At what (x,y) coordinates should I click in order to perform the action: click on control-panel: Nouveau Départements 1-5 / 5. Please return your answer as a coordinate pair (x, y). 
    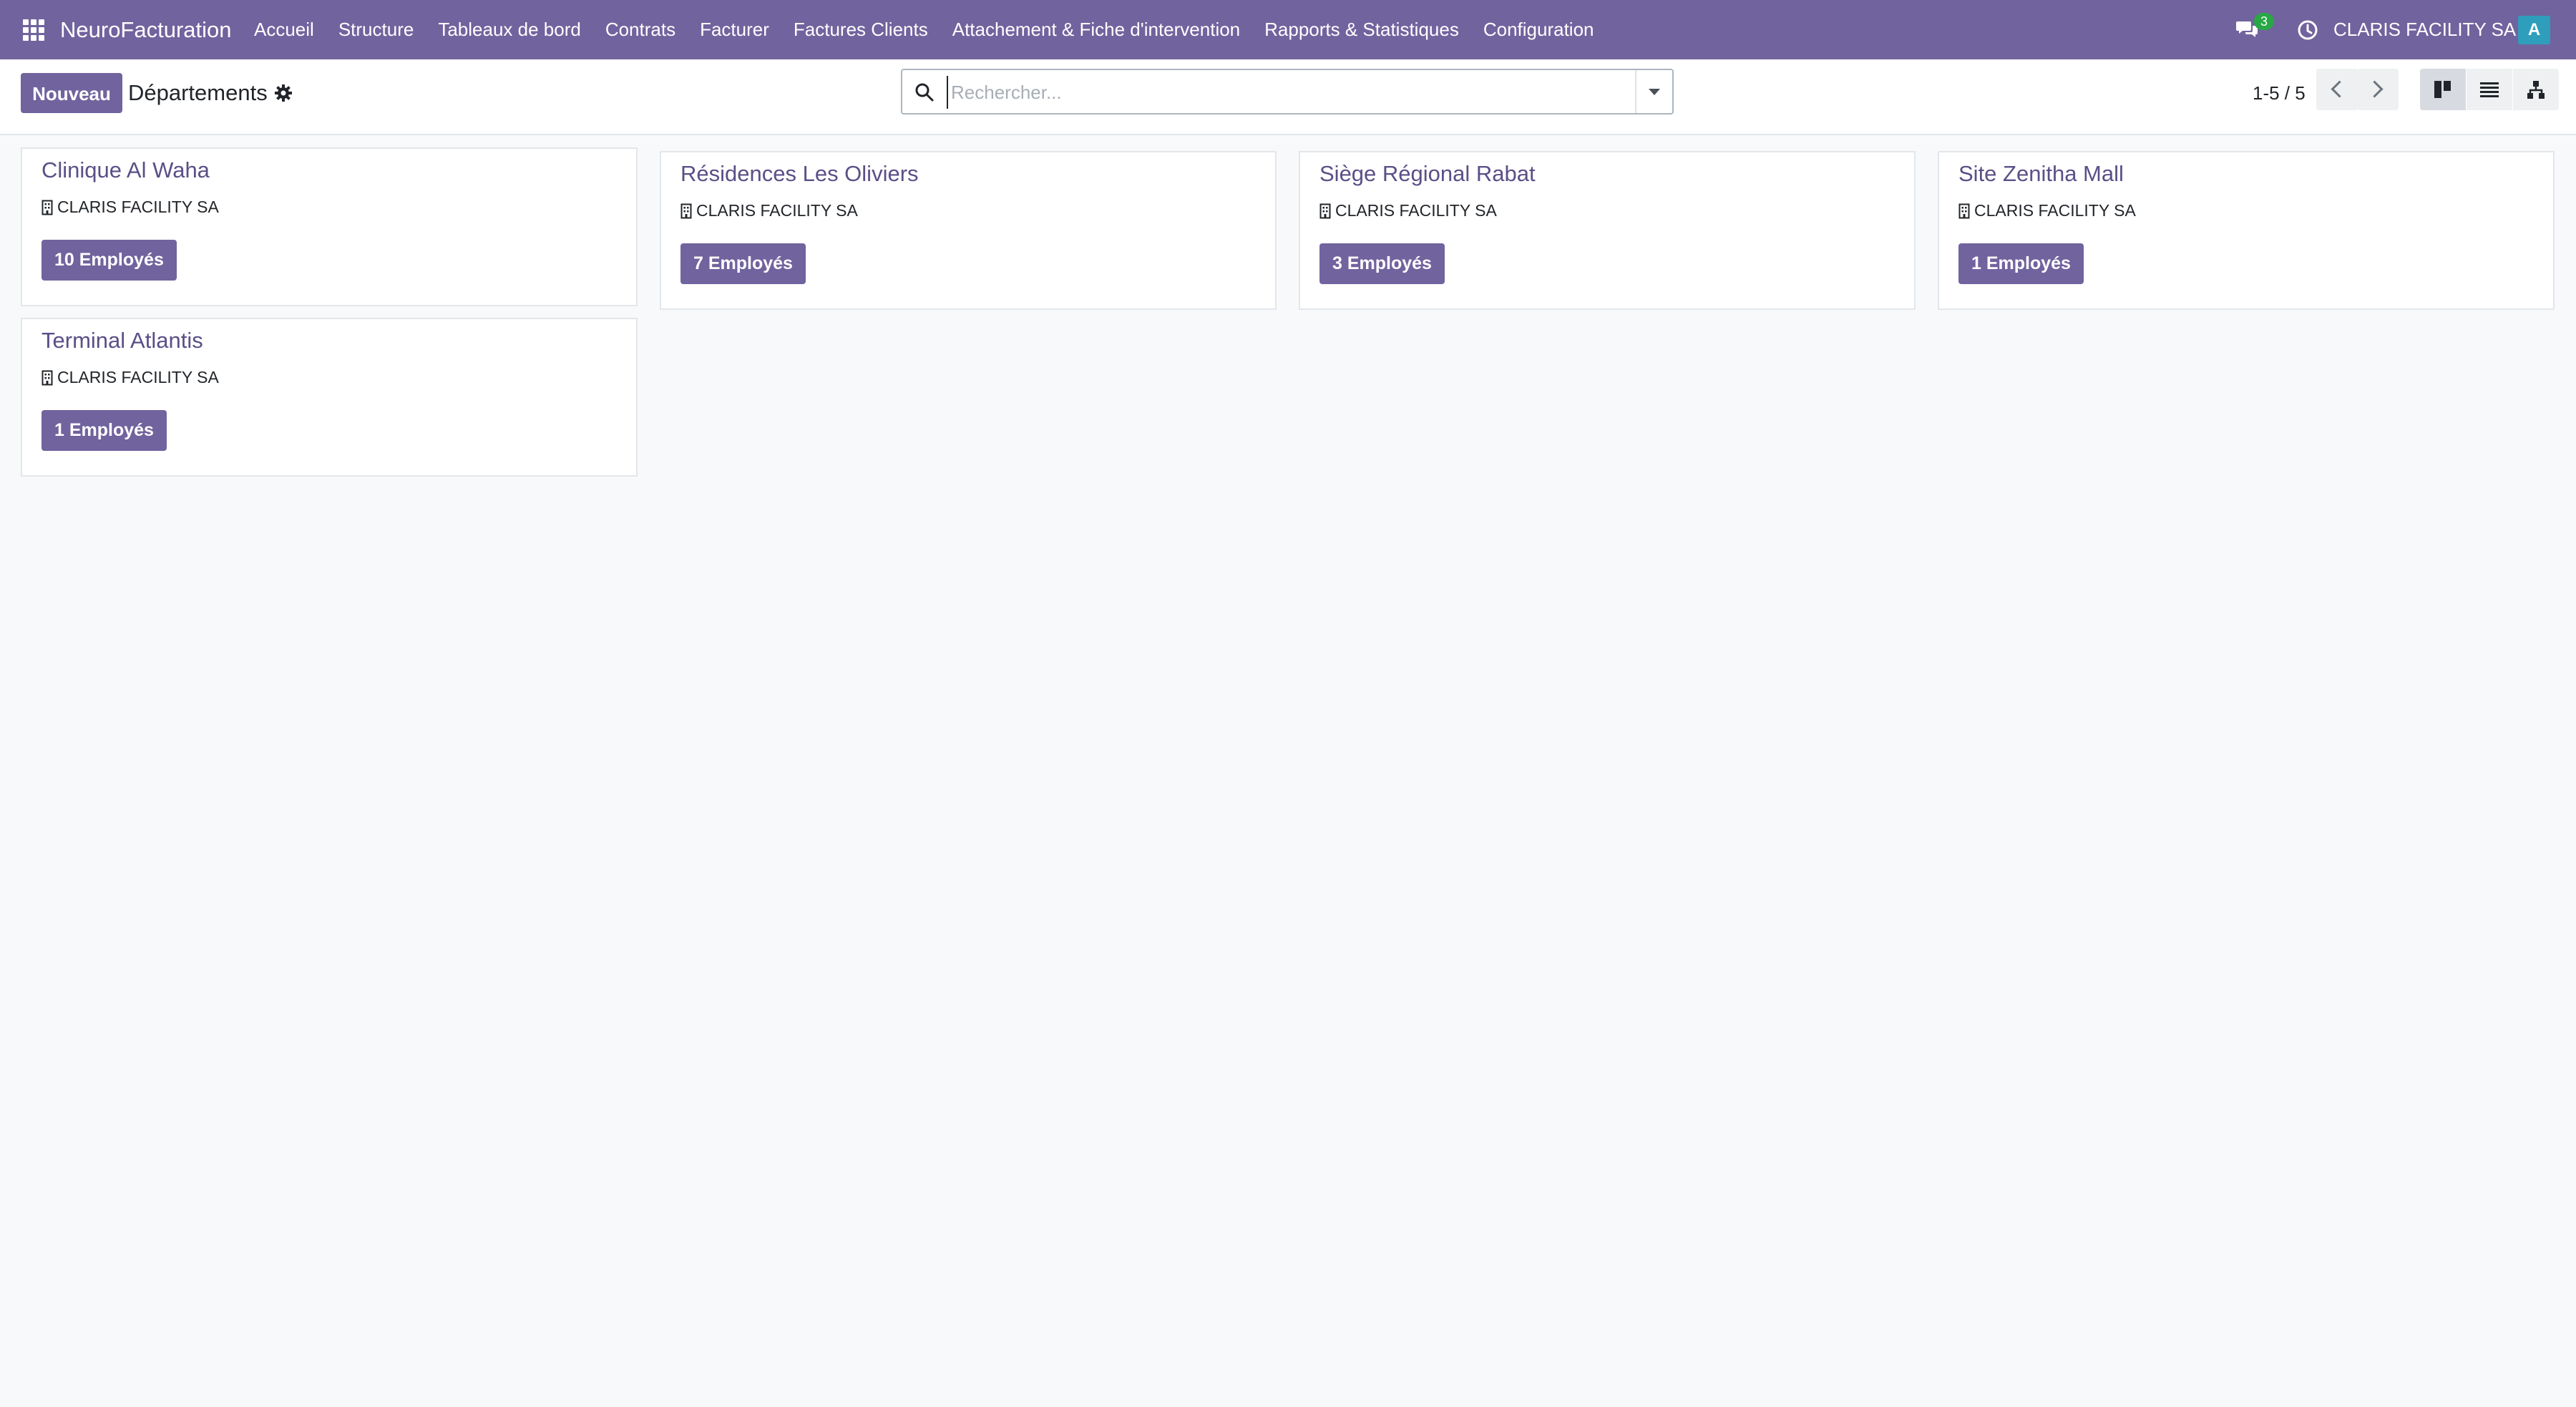
    Looking at the image, I should click on (1288, 97).